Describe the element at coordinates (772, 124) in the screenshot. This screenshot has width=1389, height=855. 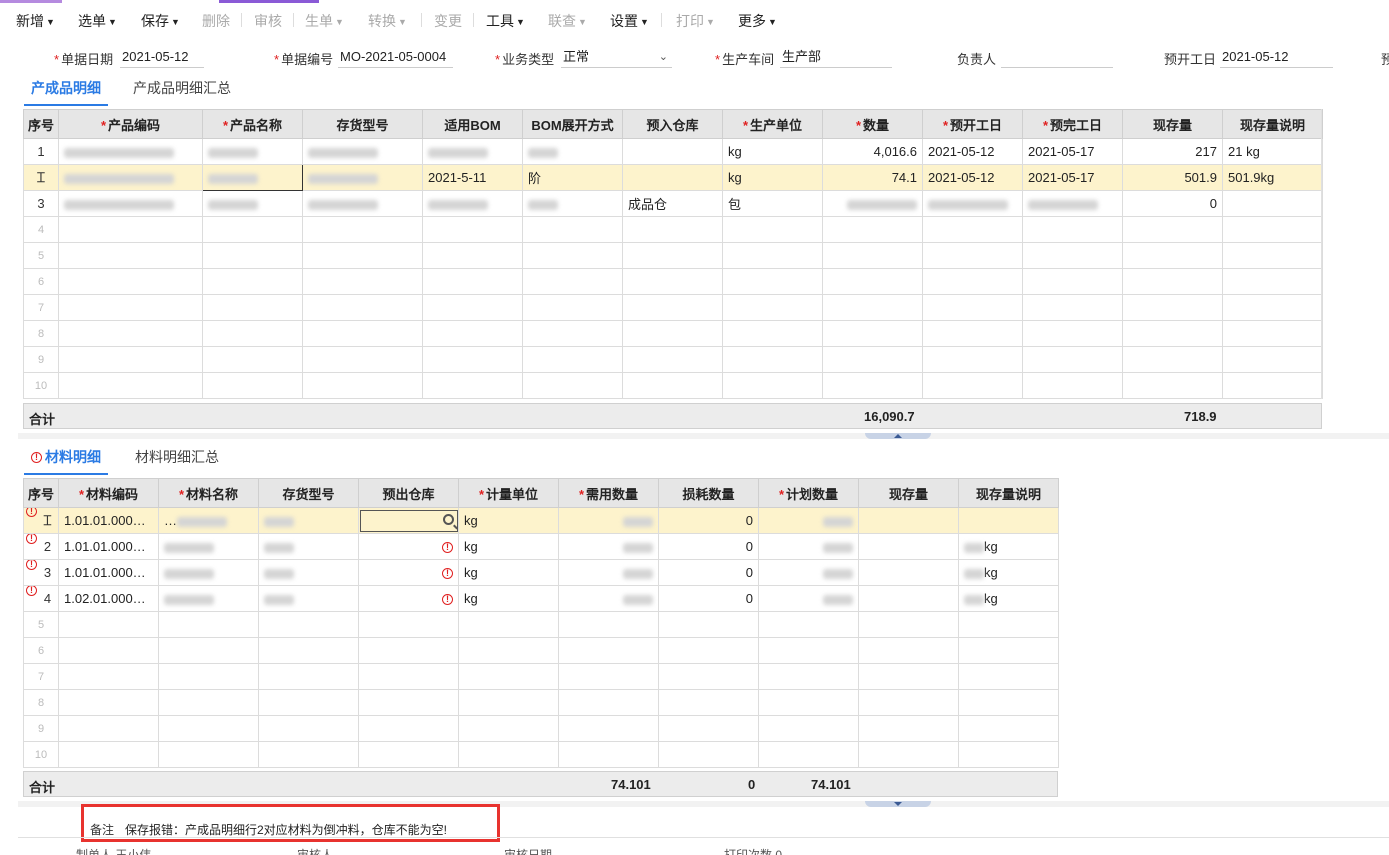
I see `column-header: * 生产单位` at that location.